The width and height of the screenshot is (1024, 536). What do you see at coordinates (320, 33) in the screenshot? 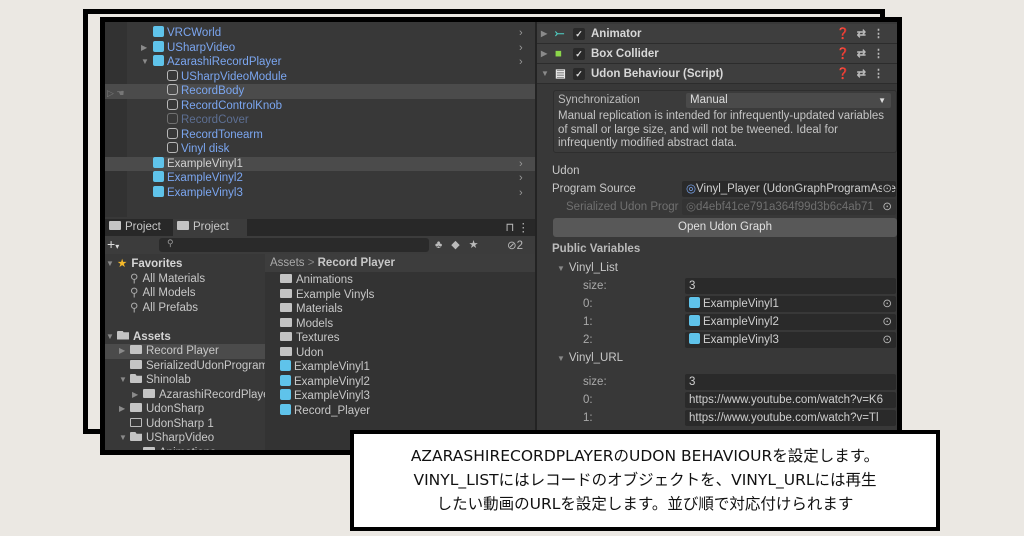
I see `hierarchy-item: VRCWorld ›` at bounding box center [320, 33].